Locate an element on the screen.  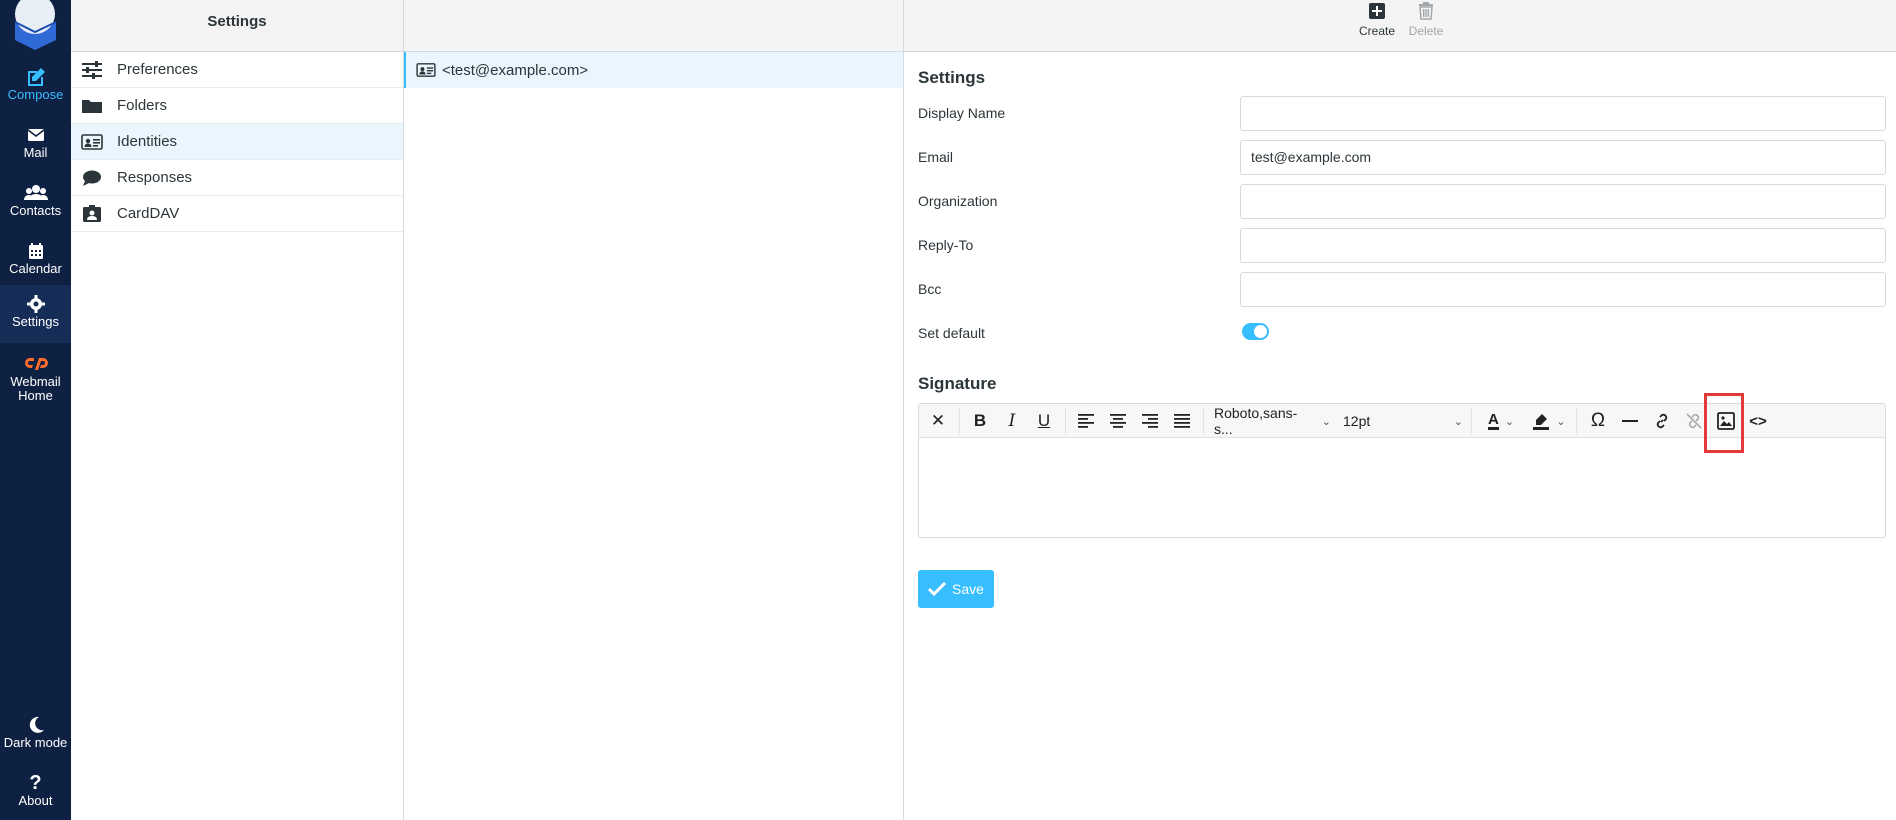
settings-item-label: Identities is located at coordinates (147, 141).